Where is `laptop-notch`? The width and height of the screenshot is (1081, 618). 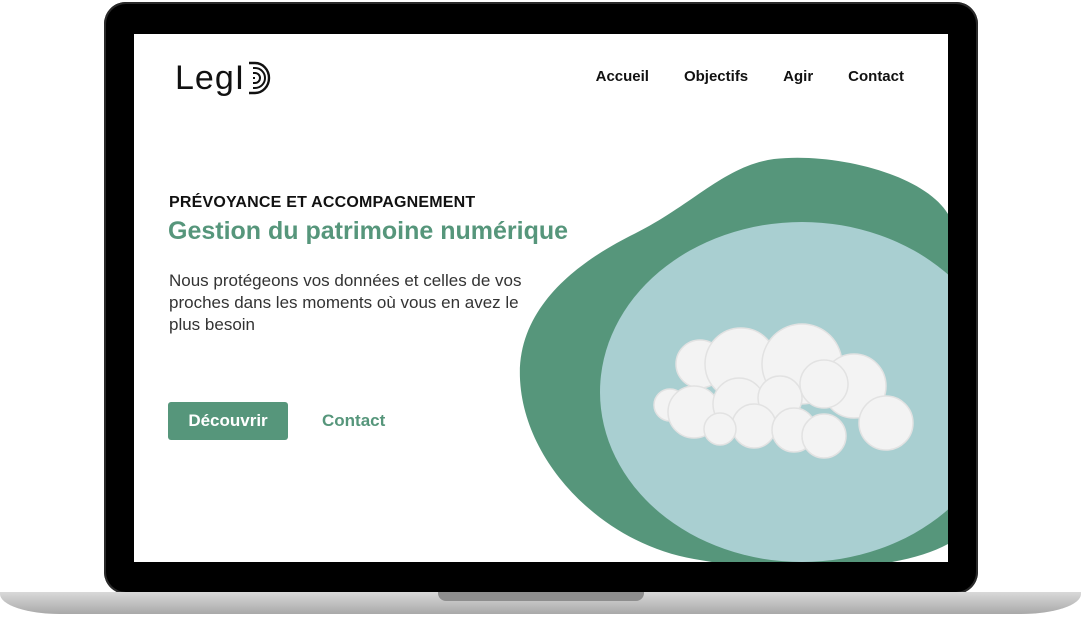
laptop-notch is located at coordinates (541, 596).